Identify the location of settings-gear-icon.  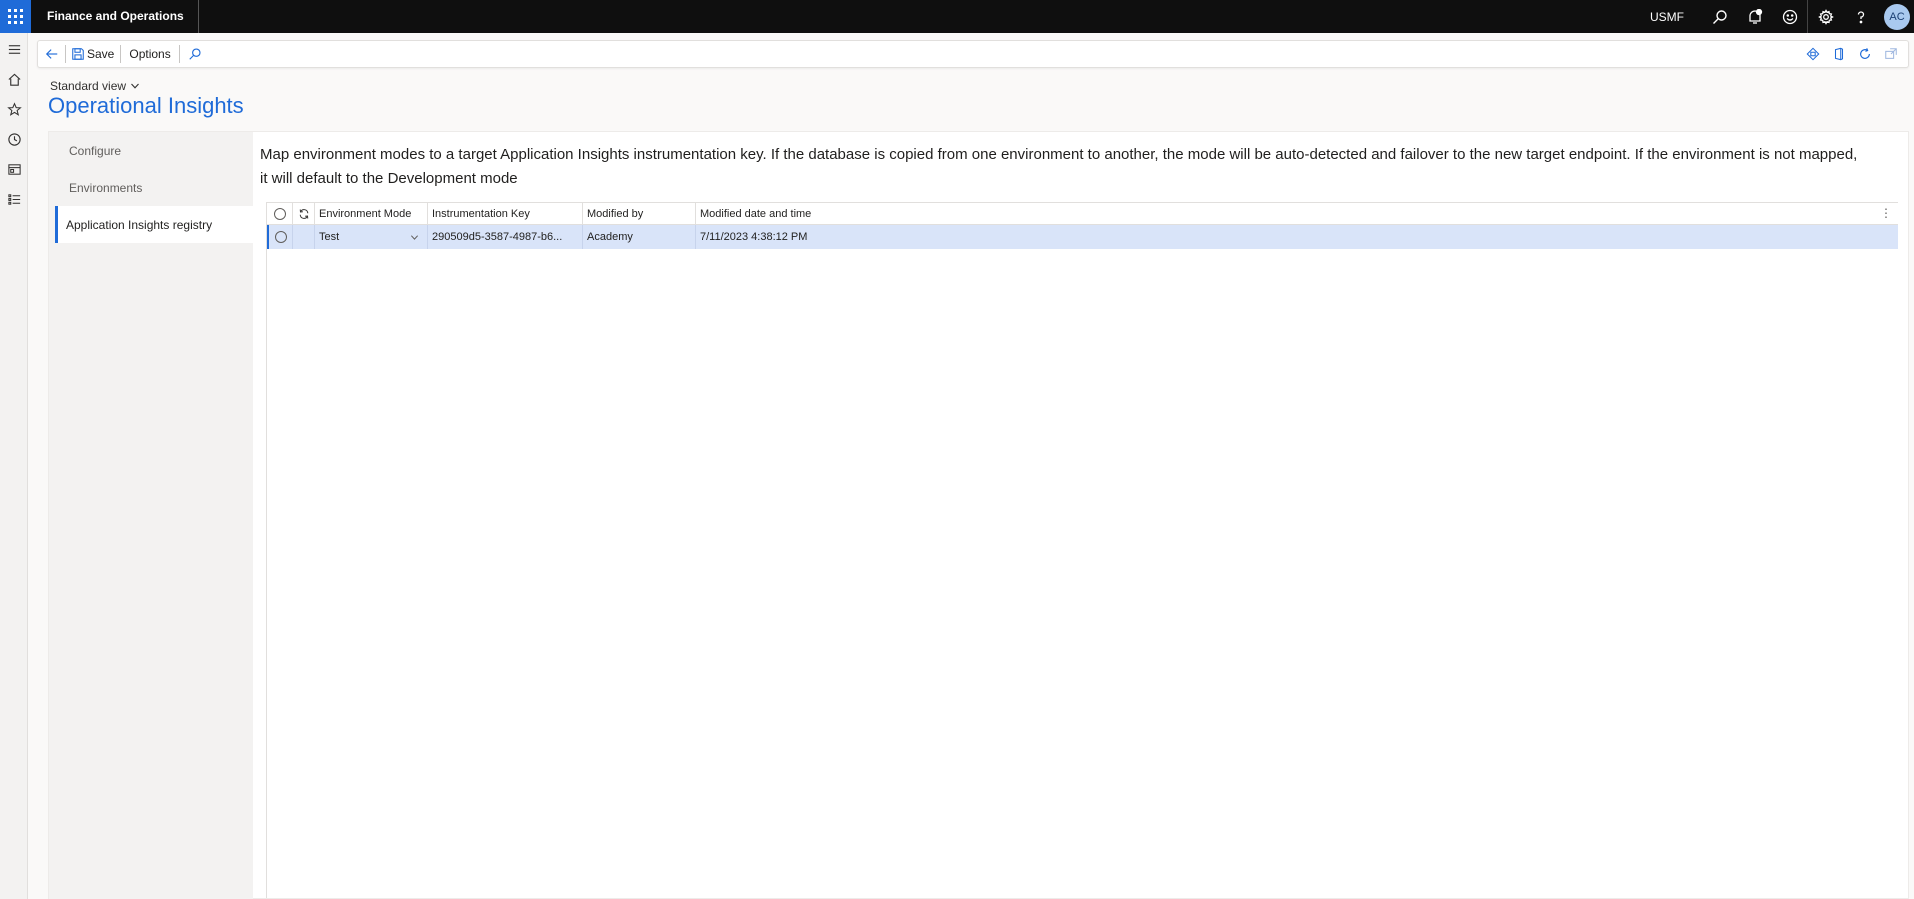
(1825, 16).